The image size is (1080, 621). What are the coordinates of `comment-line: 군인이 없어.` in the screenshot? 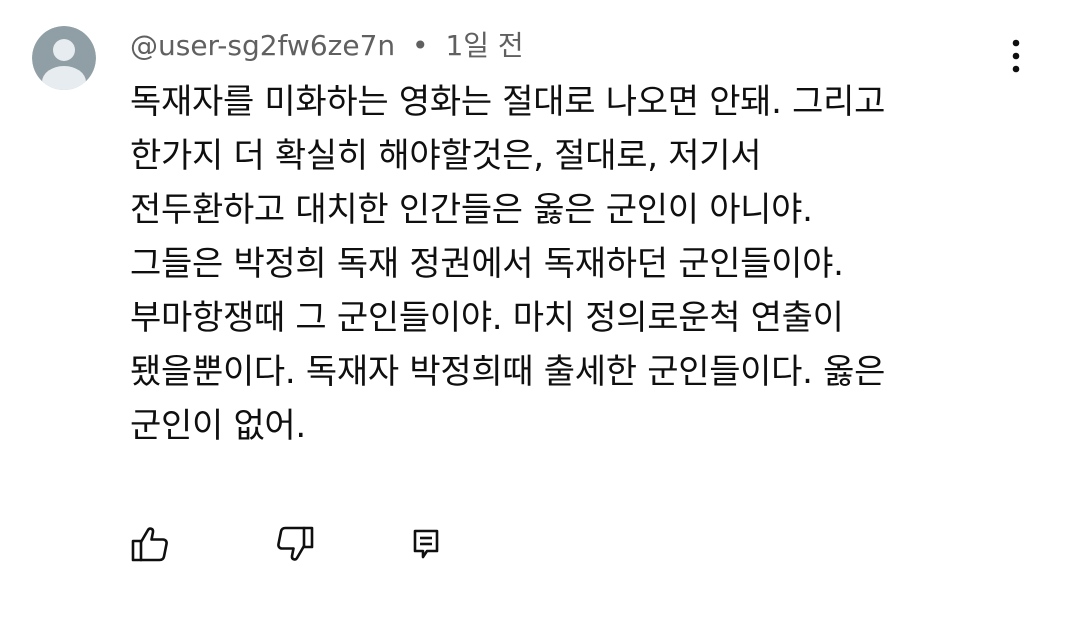 It's located at (218, 426).